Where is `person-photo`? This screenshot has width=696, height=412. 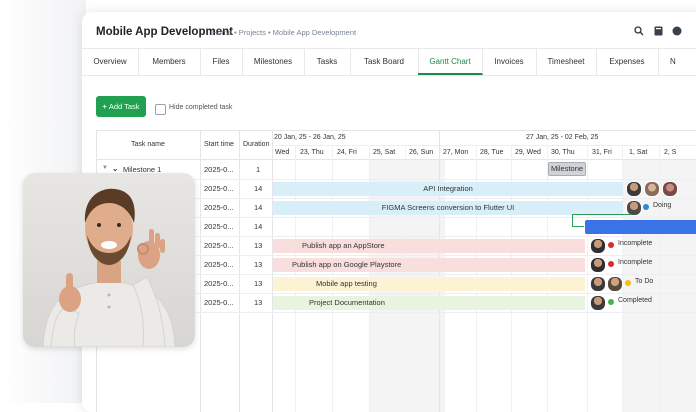
person-photo is located at coordinates (109, 260).